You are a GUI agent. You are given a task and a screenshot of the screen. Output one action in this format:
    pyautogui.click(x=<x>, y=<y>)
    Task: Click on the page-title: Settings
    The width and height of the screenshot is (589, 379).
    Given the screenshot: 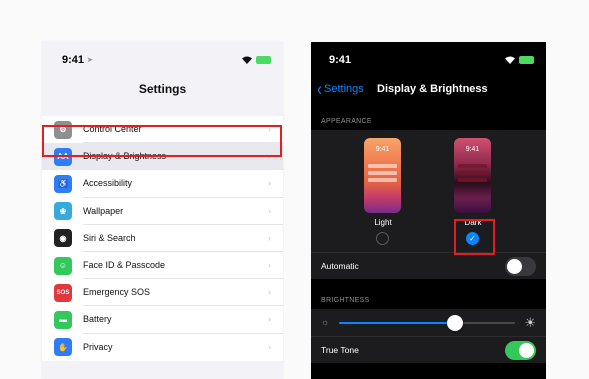 What is the action you would take?
    pyautogui.click(x=162, y=89)
    